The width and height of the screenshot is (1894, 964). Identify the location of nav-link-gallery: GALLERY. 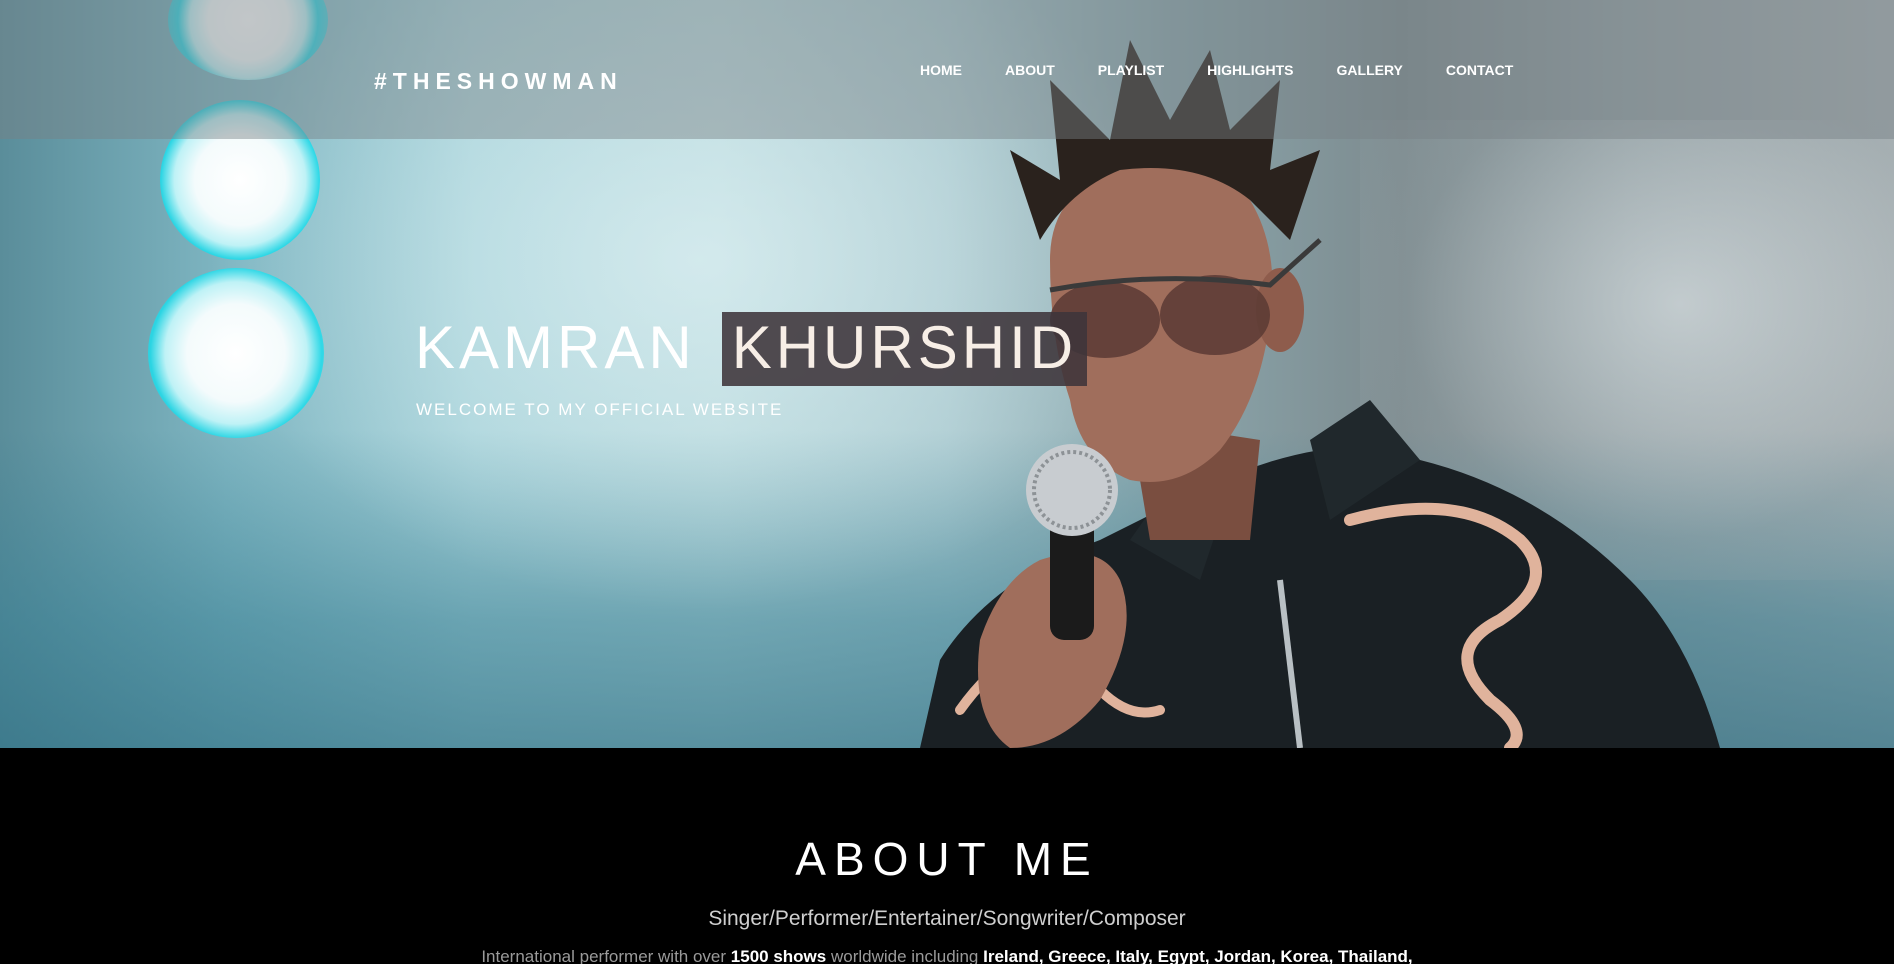
(1370, 70).